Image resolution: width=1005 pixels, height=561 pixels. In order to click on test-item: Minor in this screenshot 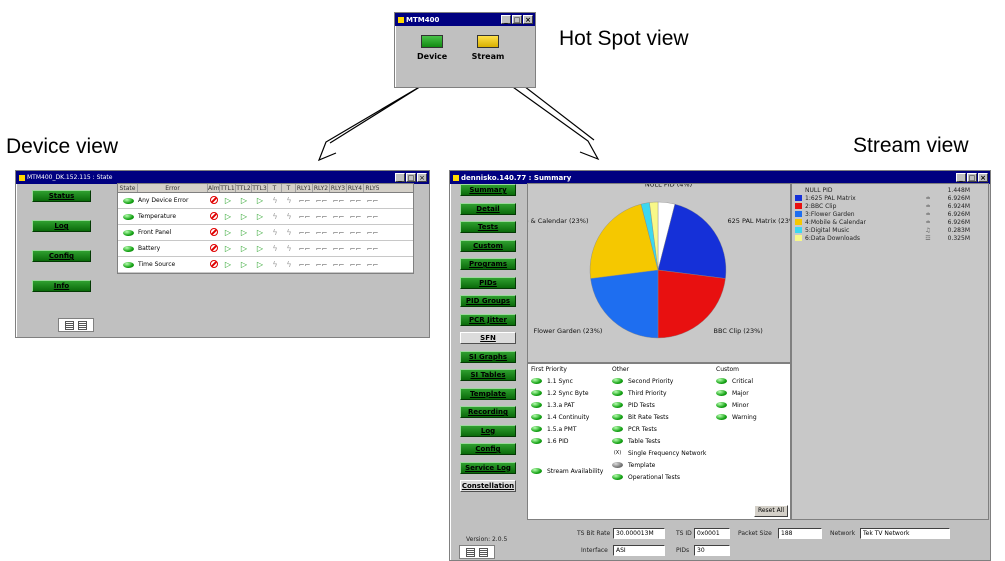, I will do `click(736, 405)`.